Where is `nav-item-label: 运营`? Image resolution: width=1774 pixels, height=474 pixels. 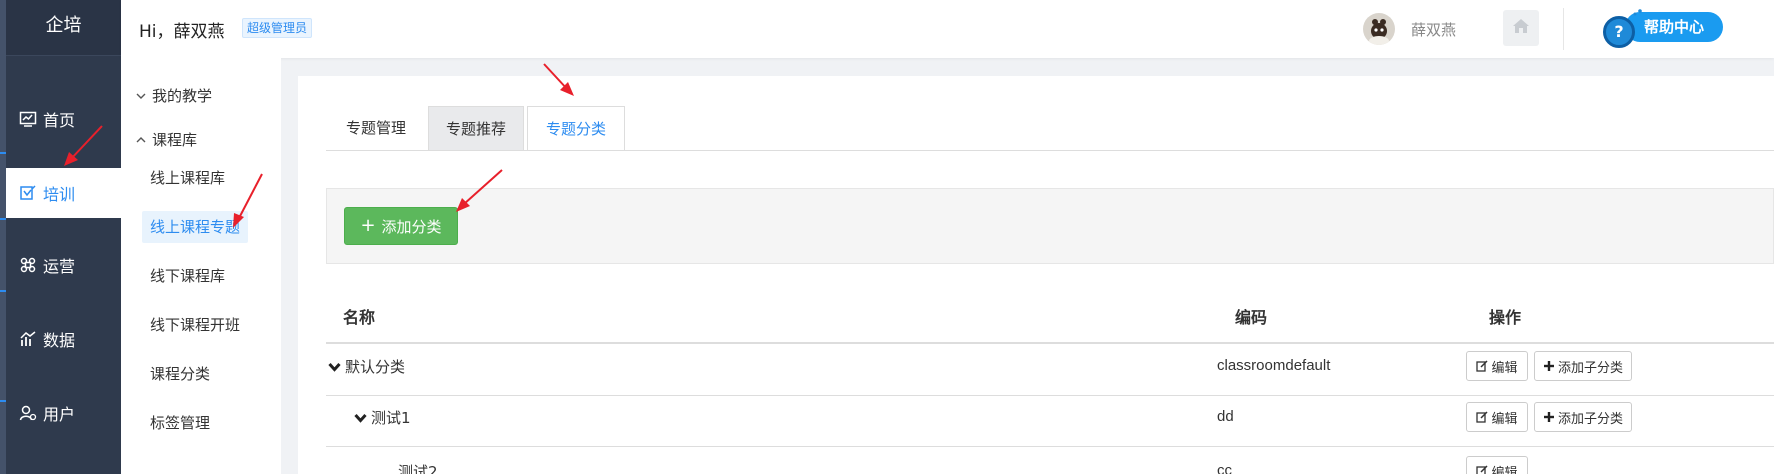 nav-item-label: 运营 is located at coordinates (59, 266).